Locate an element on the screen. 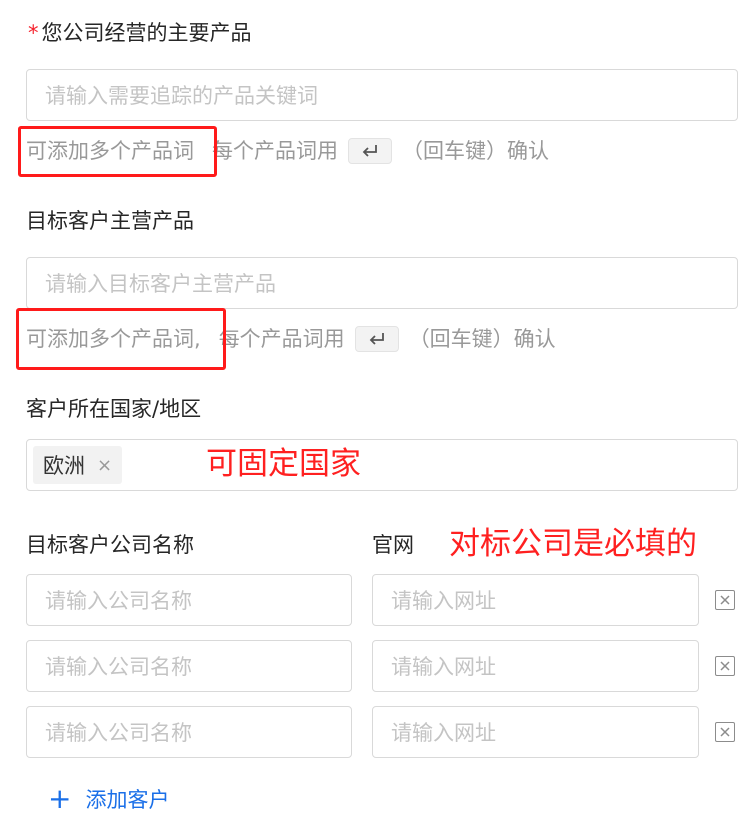  country-tag: 欧洲 × is located at coordinates (78, 465).